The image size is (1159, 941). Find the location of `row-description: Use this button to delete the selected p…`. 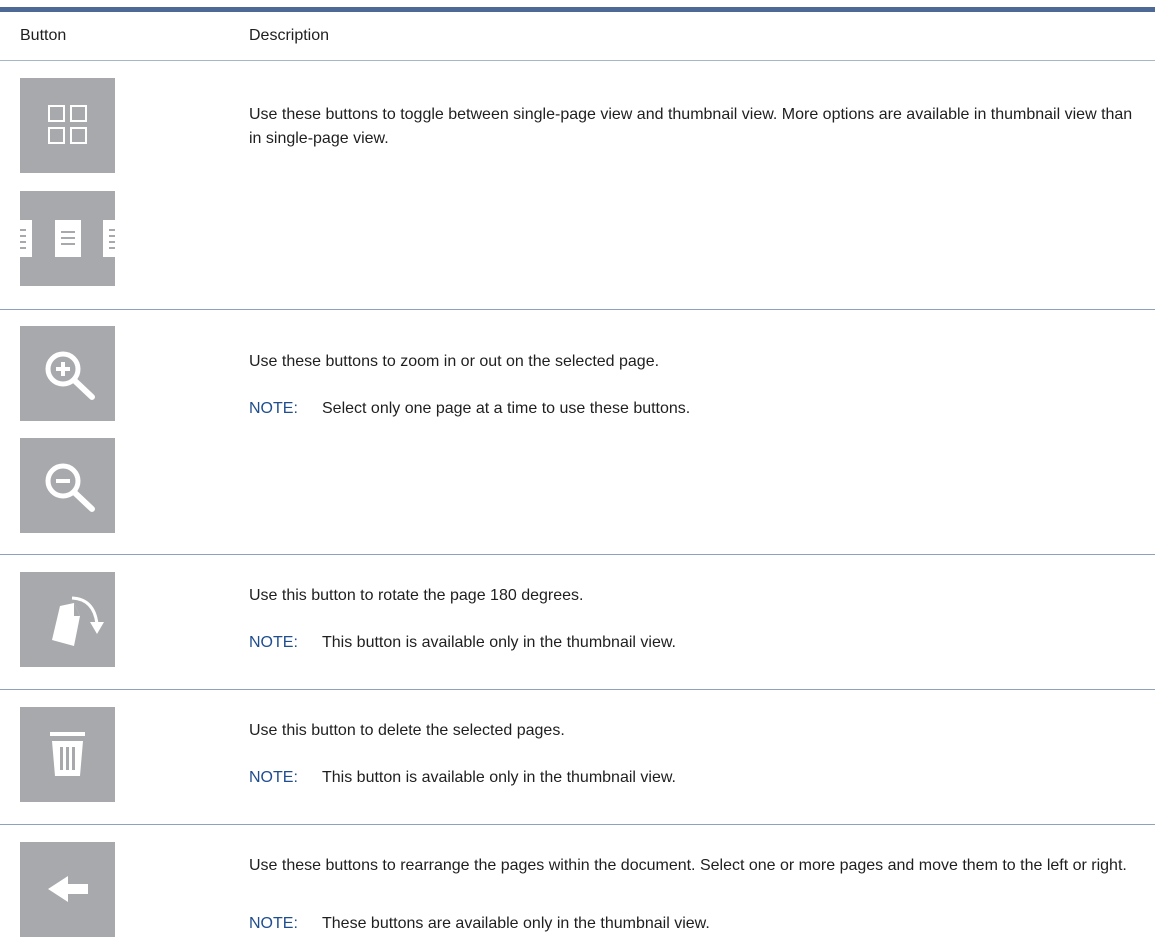

row-description: Use this button to delete the selected p… is located at coordinates (407, 730).